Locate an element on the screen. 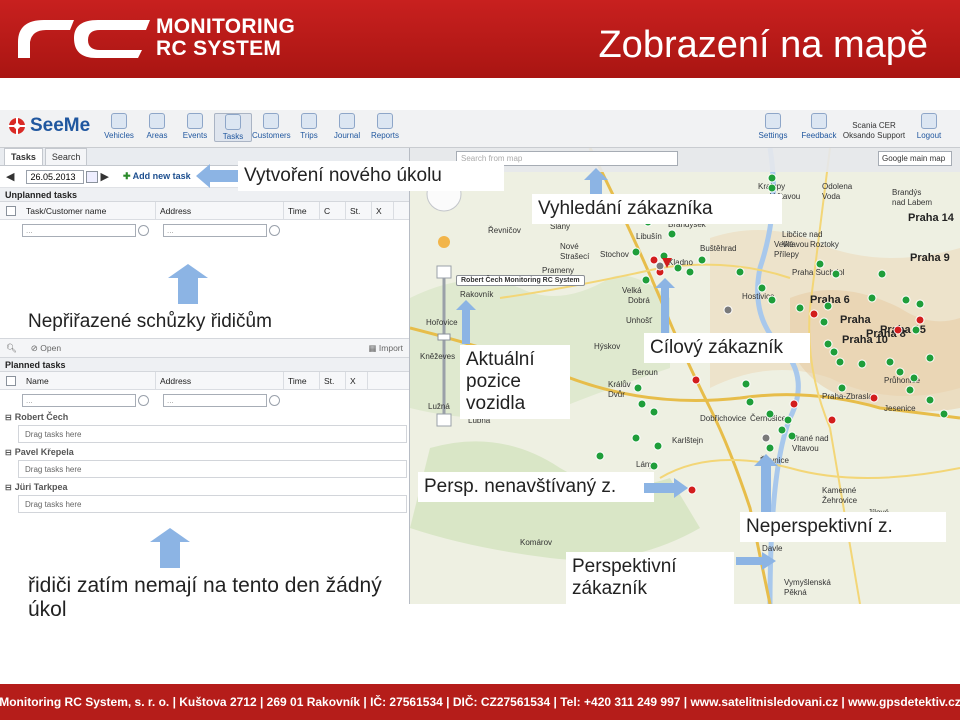 The height and width of the screenshot is (720, 960). seeme-logo: SeeMe is located at coordinates (49, 126).